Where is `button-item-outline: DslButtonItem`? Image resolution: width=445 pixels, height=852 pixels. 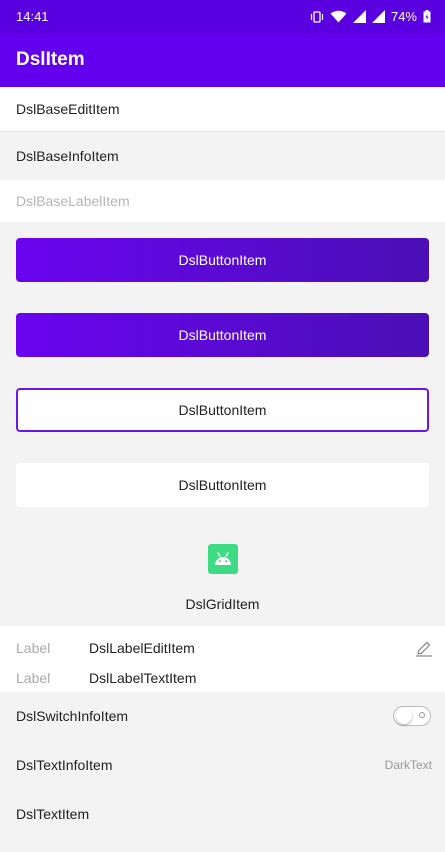
button-item-outline: DslButtonItem is located at coordinates (222, 410).